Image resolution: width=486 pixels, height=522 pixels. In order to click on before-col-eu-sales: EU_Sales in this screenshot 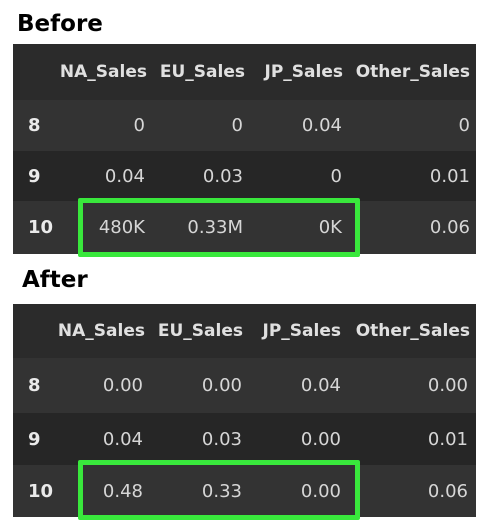, I will do `click(202, 72)`.